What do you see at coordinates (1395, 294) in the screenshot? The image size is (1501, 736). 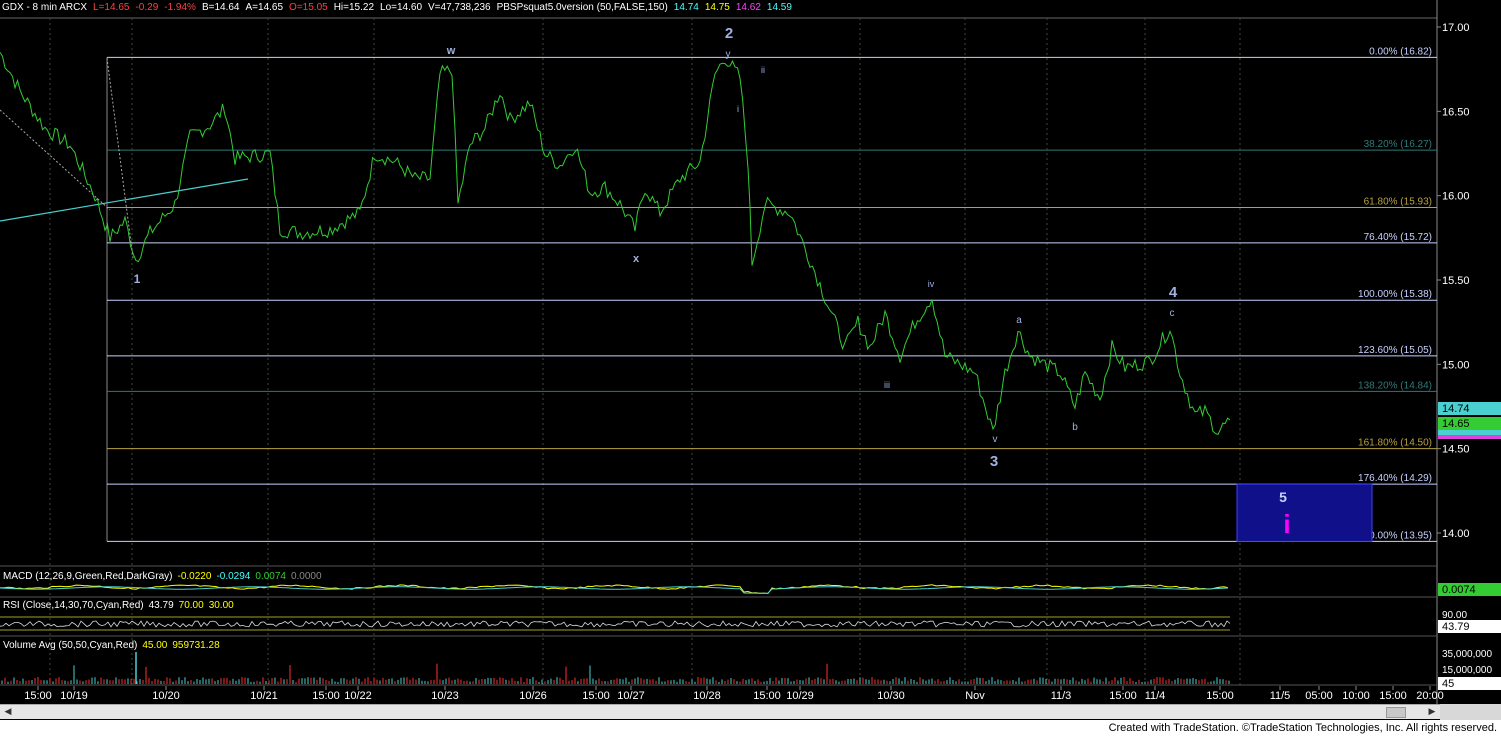 I see `fib-level-label: 100.00% (15.38)` at bounding box center [1395, 294].